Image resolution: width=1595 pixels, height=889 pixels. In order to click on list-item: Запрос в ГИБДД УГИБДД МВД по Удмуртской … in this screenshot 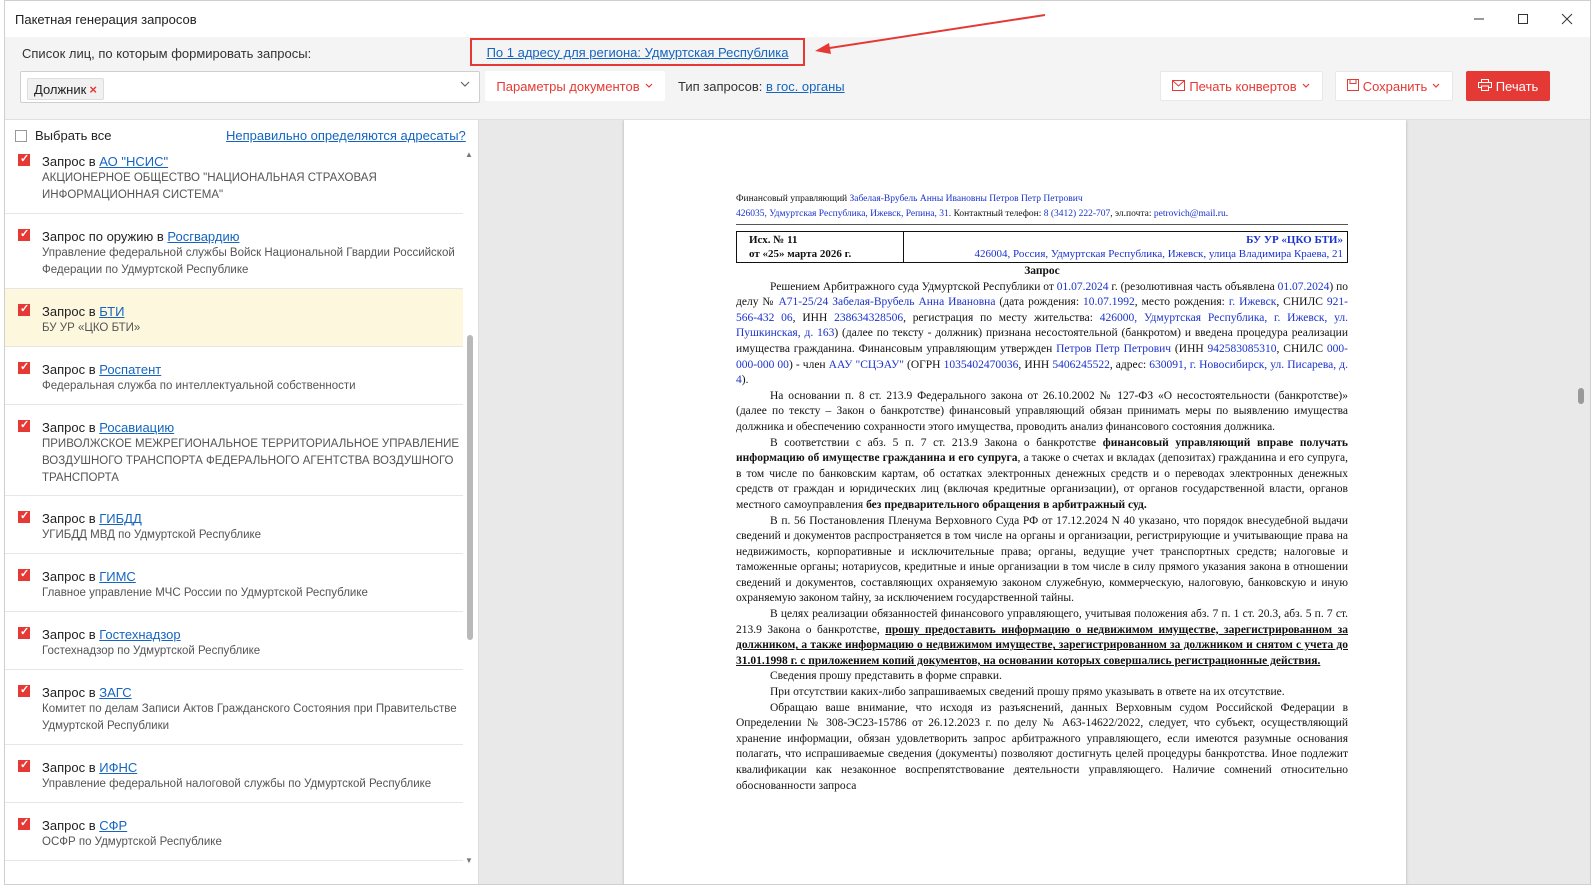, I will do `click(234, 525)`.